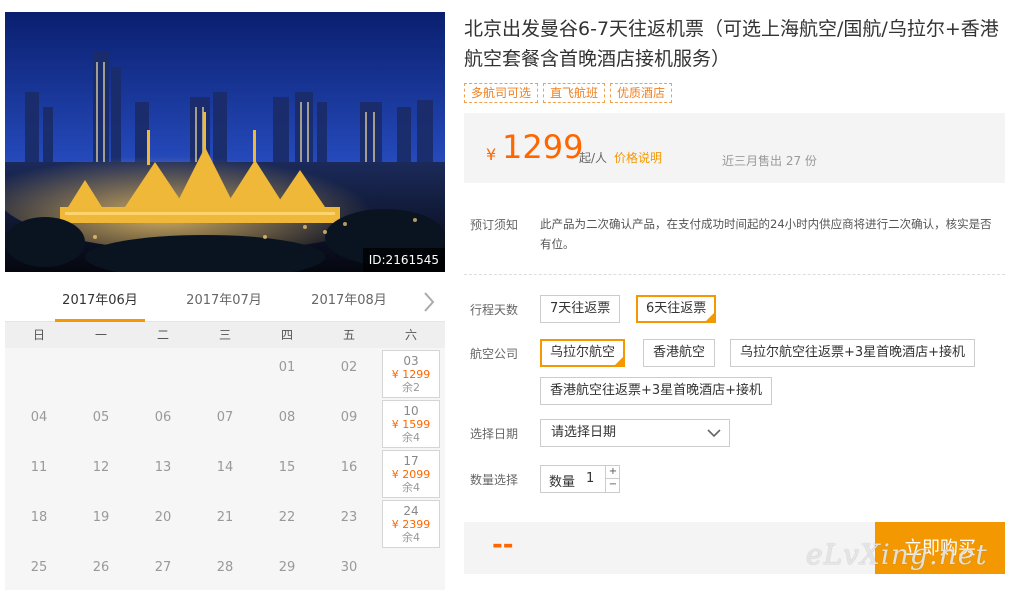 This screenshot has height=598, width=1013. I want to click on calendar-day: 29, so click(287, 574).